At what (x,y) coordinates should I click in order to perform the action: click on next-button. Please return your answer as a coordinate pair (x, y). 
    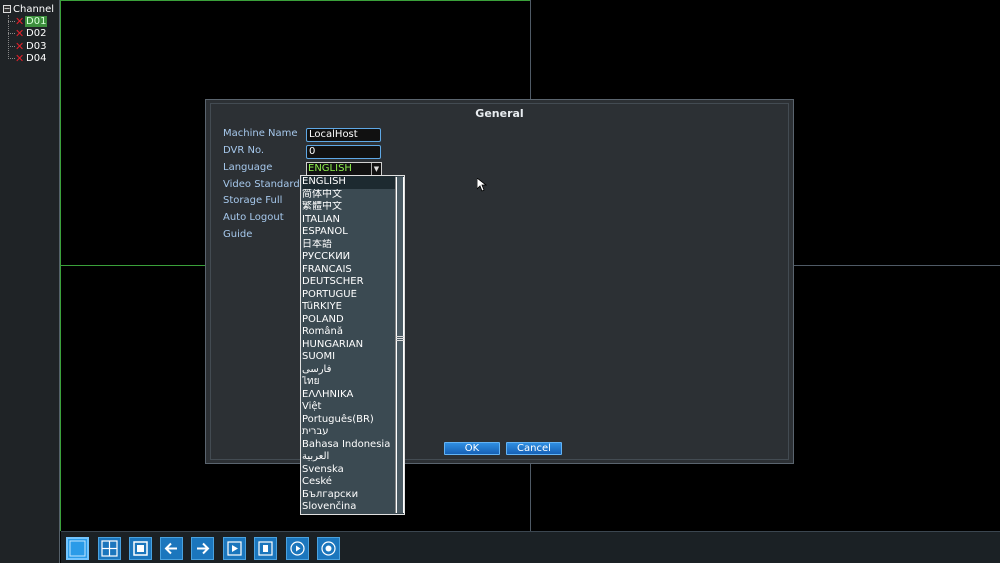
    Looking at the image, I should click on (202, 548).